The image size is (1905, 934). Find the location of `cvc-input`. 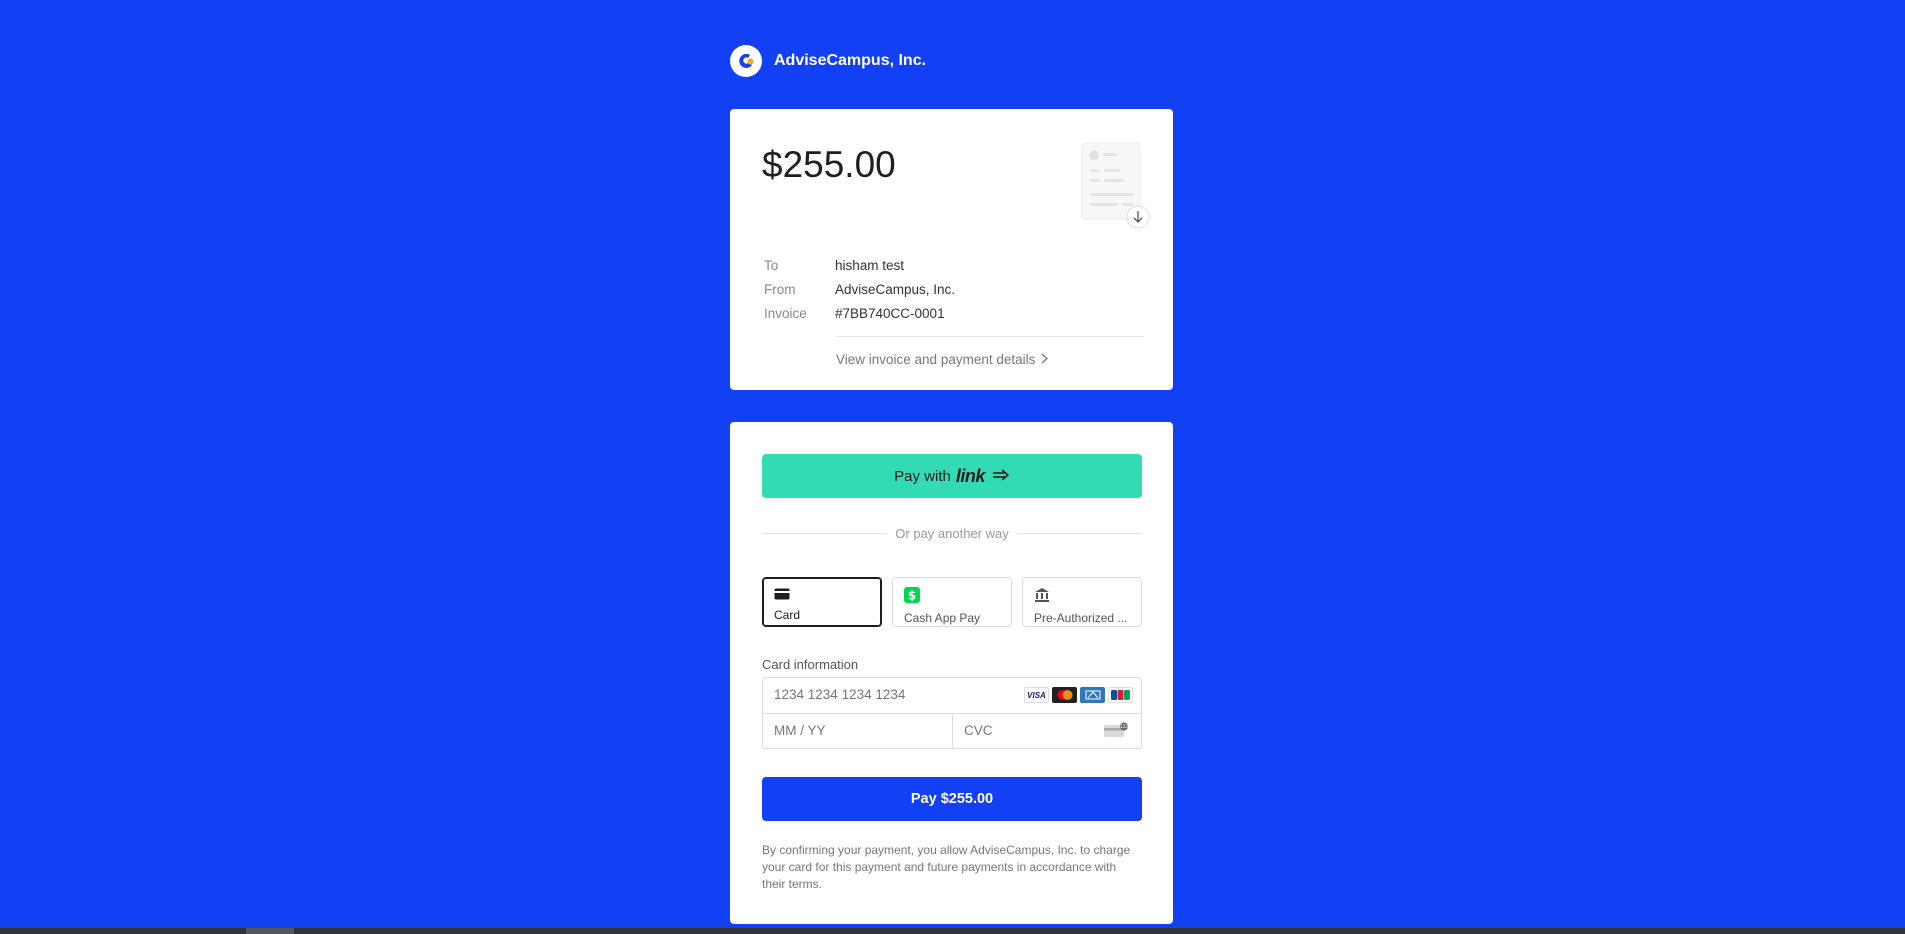

cvc-input is located at coordinates (1024, 730).